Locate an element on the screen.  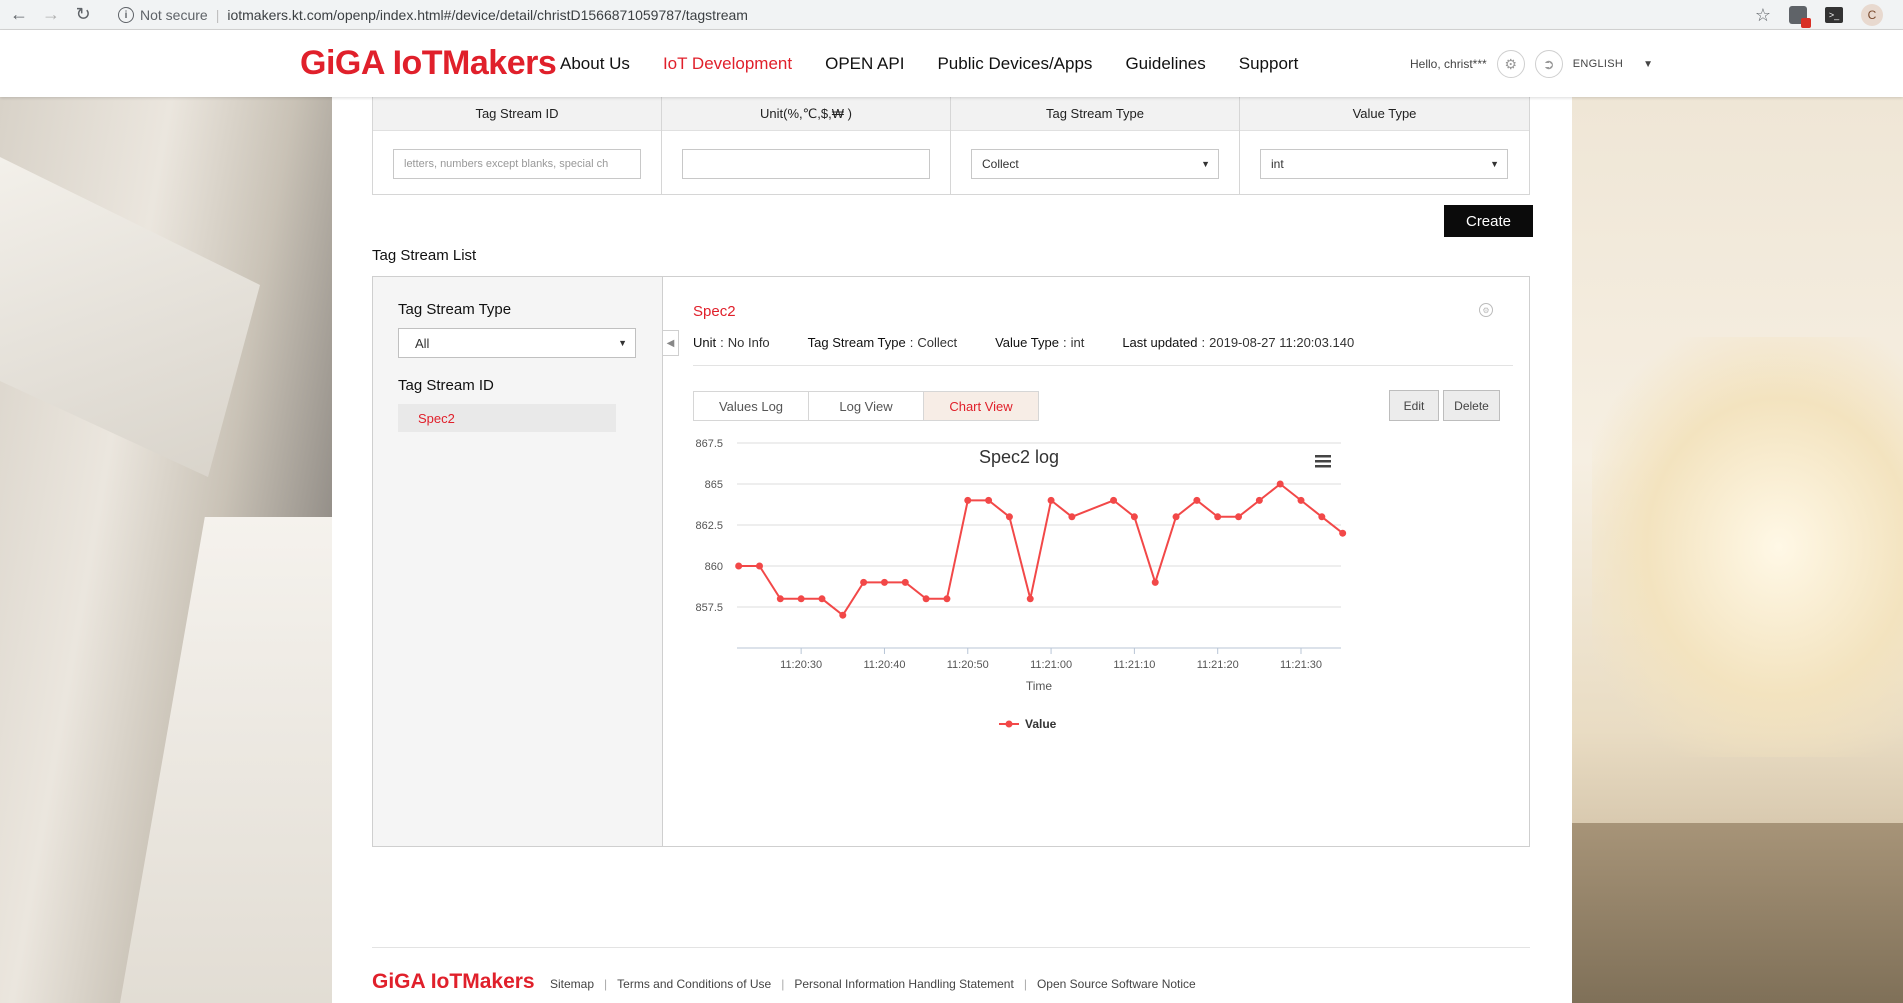
footer-link-privacy: Personal Information Handling Statement is located at coordinates (903, 984).